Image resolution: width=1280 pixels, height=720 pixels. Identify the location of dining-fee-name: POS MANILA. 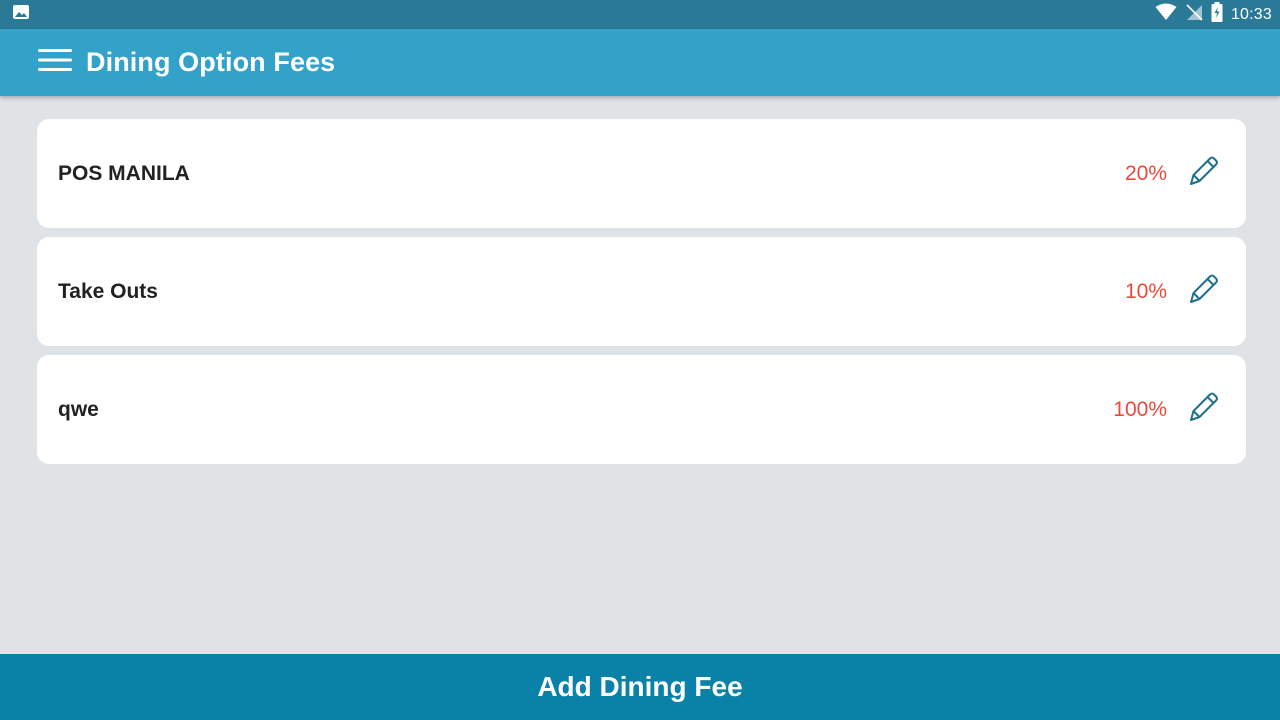
(124, 173).